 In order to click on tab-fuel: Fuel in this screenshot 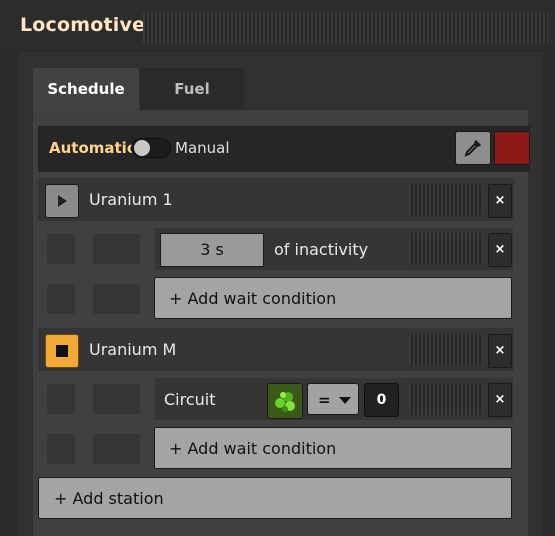, I will do `click(192, 89)`.